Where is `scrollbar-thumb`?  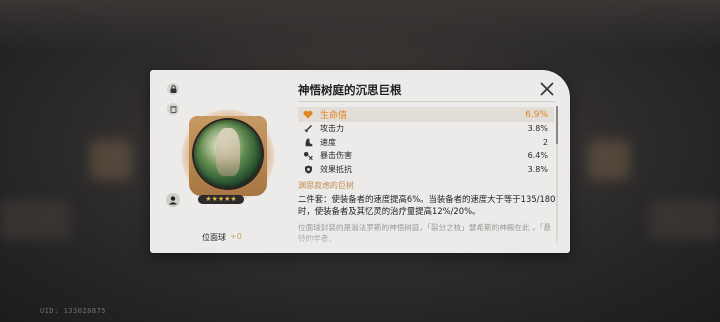
scrollbar-thumb is located at coordinates (557, 125).